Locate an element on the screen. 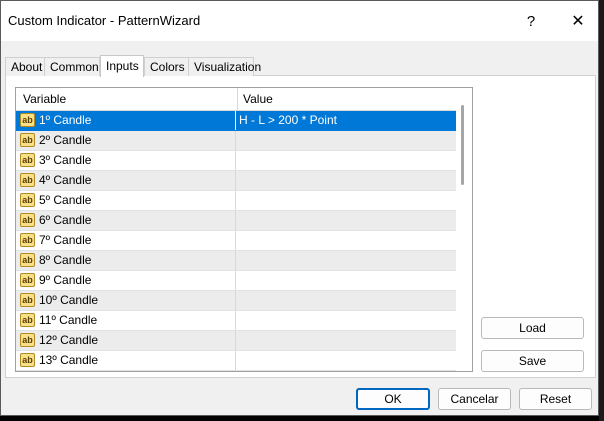 The width and height of the screenshot is (604, 421). title-bar: Custom Indicator - PatternWizard ? ✕ is located at coordinates (299, 21).